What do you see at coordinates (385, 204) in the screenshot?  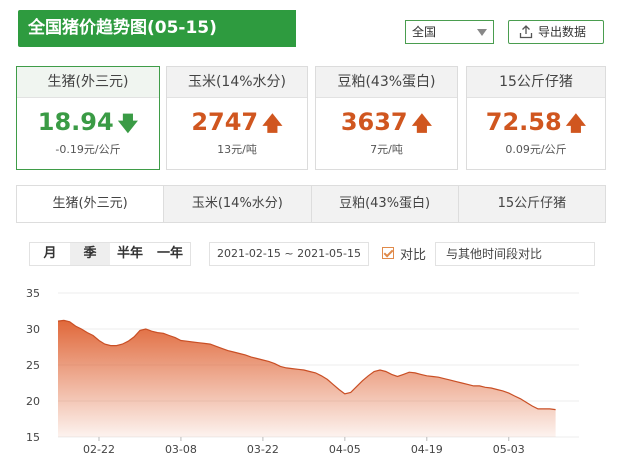 I see `tab-soybean-meal: 豆粕(43%蛋白)` at bounding box center [385, 204].